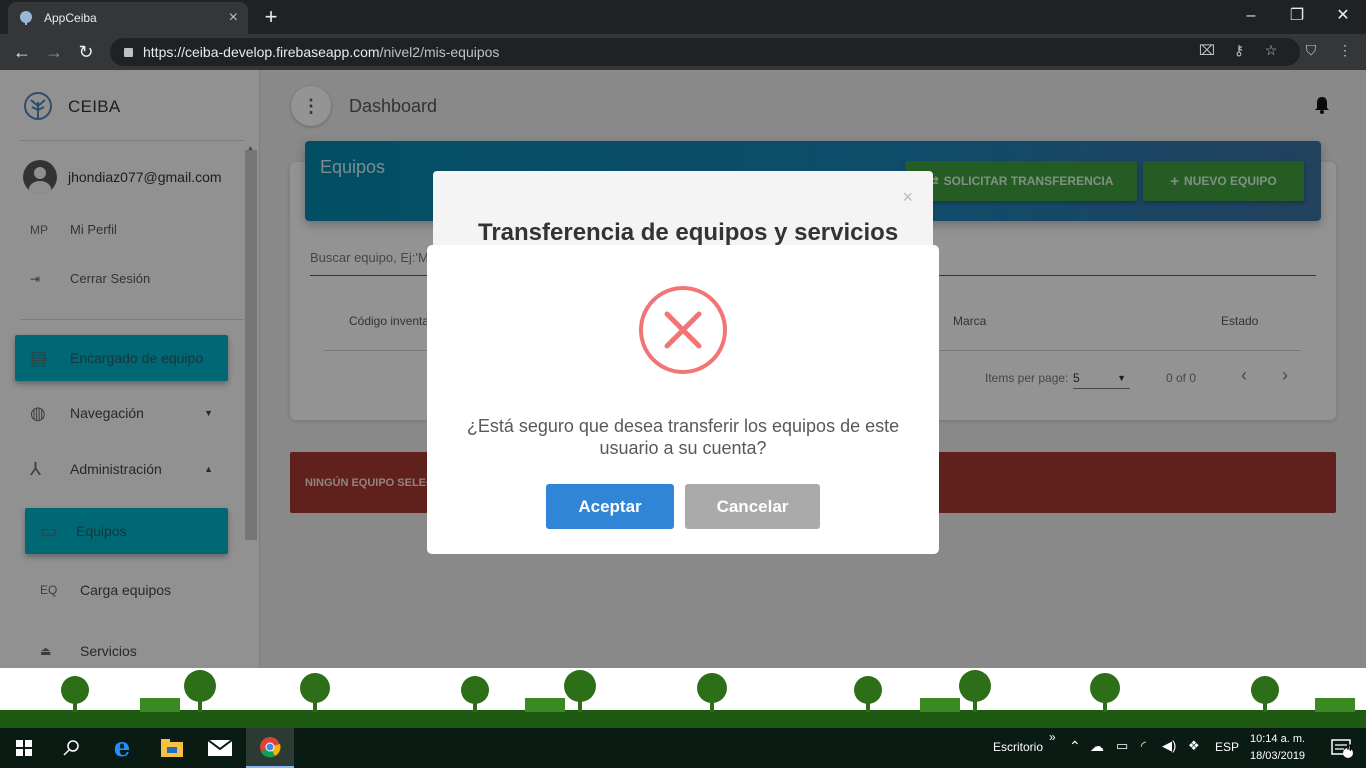 This screenshot has width=1366, height=768. Describe the element at coordinates (439, 52) in the screenshot. I see `url-path: /nivel2/mis-equipos` at that location.